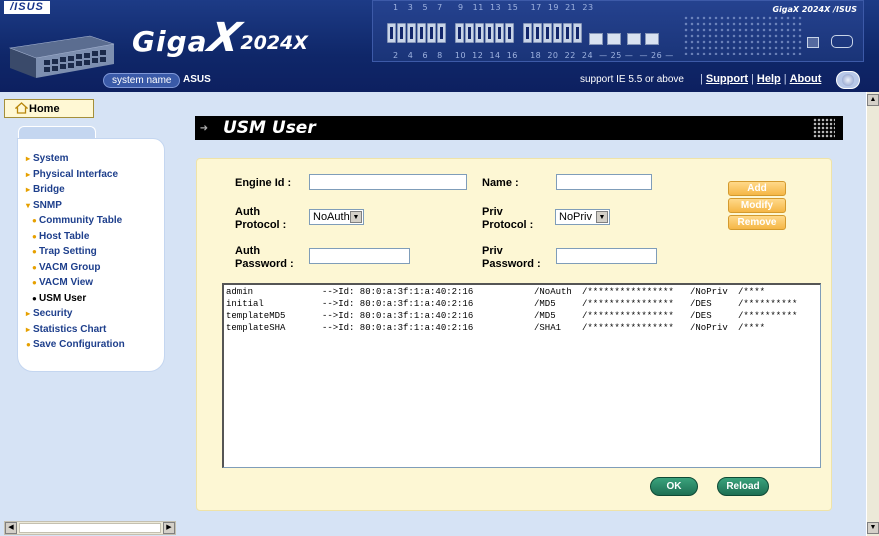 The image size is (879, 536). I want to click on name-label: Name :, so click(500, 183).